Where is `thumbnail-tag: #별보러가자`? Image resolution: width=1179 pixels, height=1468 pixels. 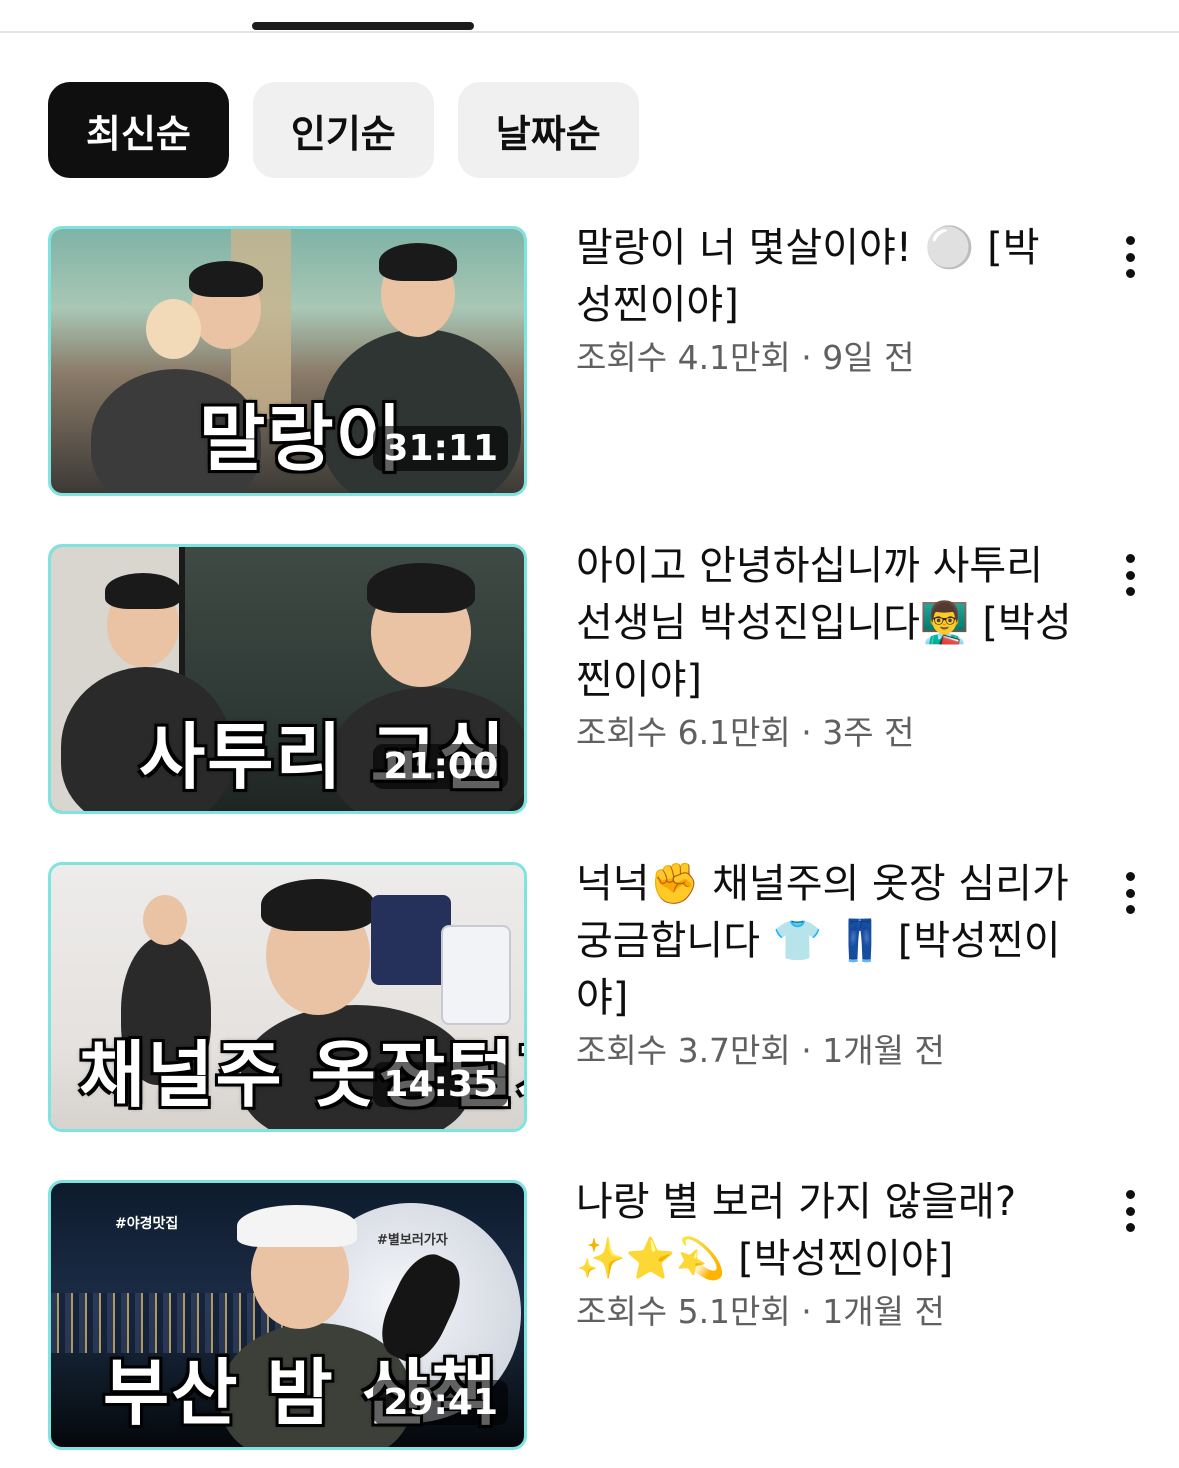
thumbnail-tag: #별보러가자 is located at coordinates (412, 1240).